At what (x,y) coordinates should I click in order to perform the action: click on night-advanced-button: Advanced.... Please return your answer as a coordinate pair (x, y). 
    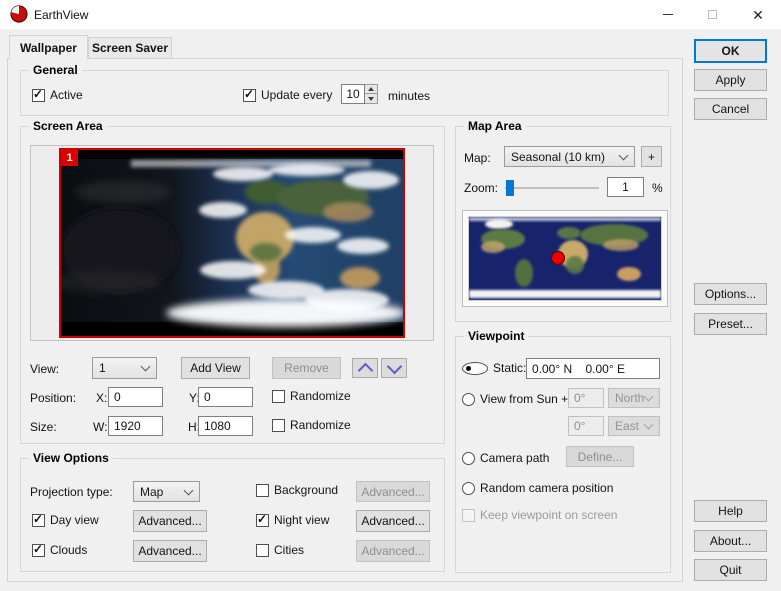
    Looking at the image, I should click on (393, 521).